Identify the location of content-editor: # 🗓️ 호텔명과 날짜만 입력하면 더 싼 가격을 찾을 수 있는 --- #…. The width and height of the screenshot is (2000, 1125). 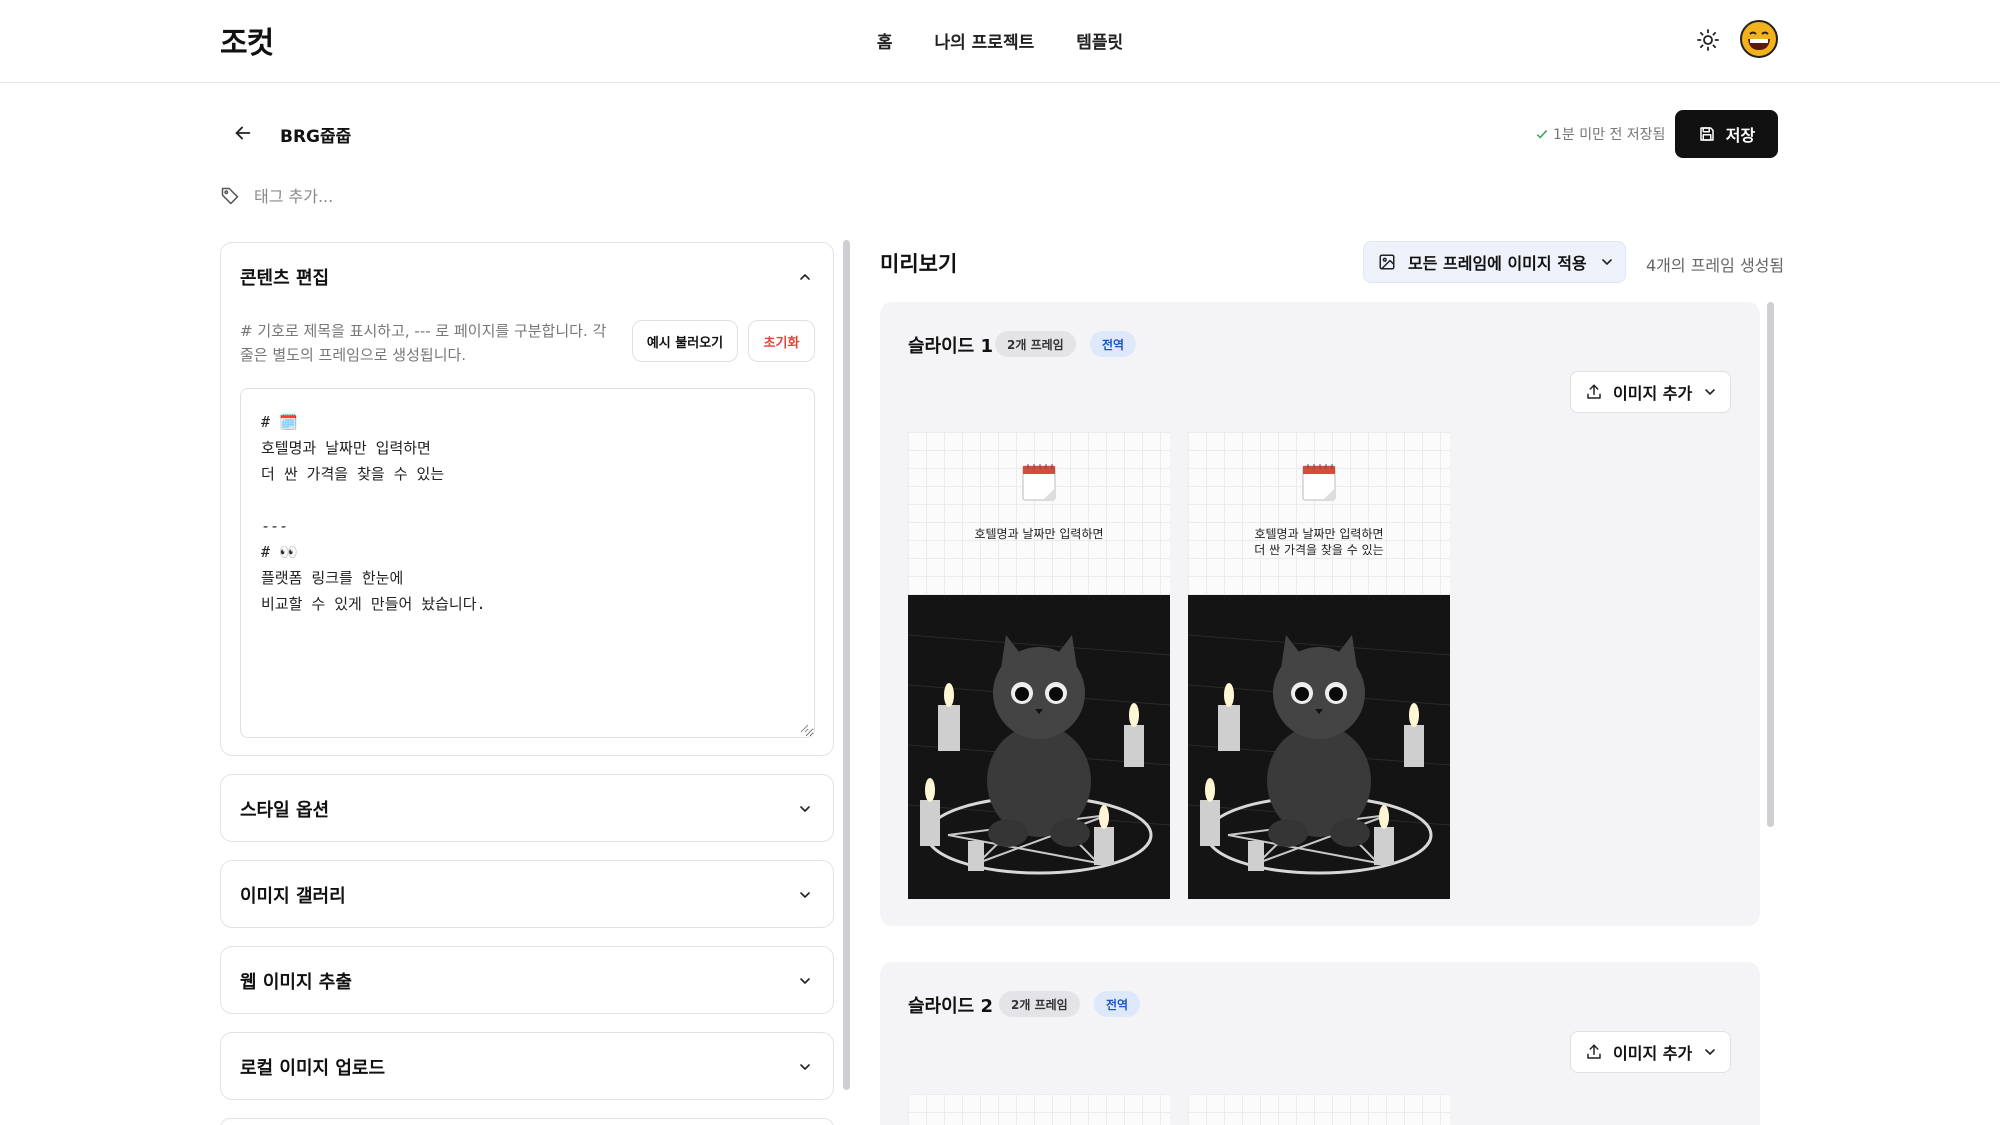
(527, 563).